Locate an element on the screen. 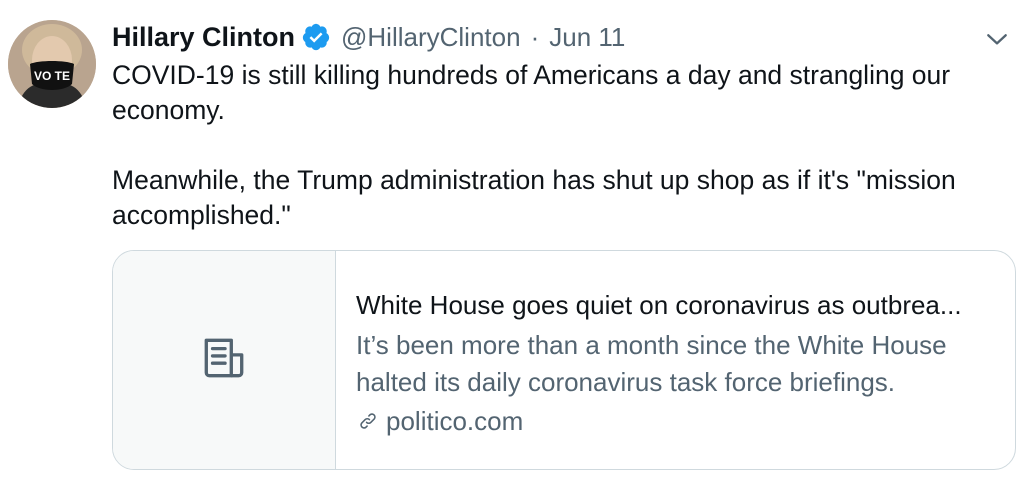 This screenshot has width=1024, height=480. card-domain: politico.com is located at coordinates (674, 421).